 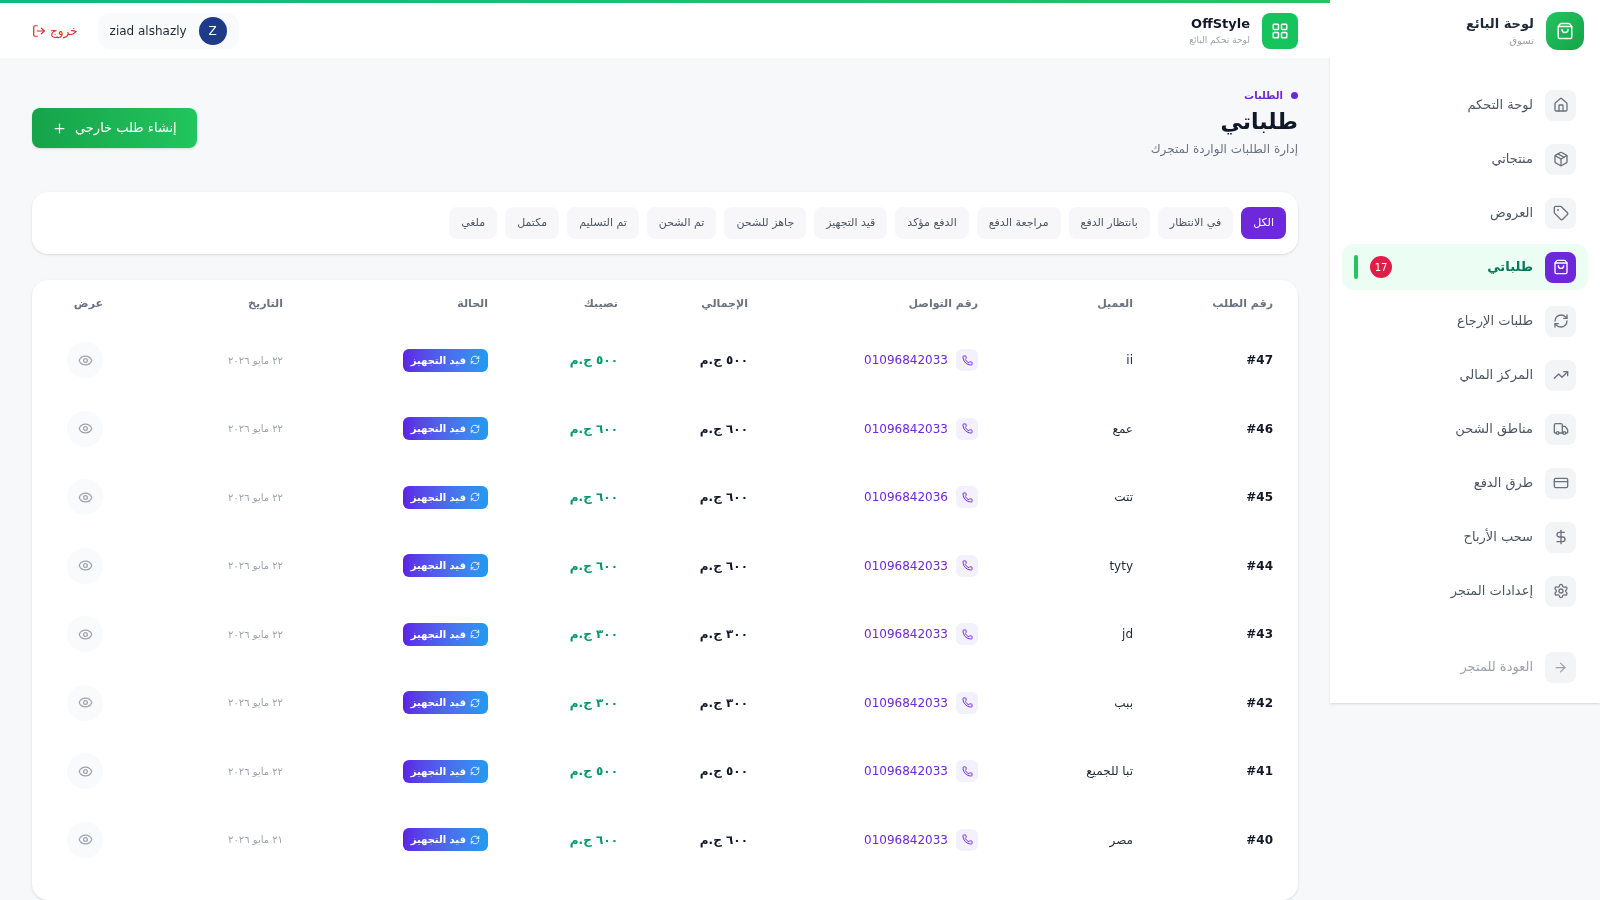 What do you see at coordinates (473, 223) in the screenshot?
I see `filter-tab: ملغي` at bounding box center [473, 223].